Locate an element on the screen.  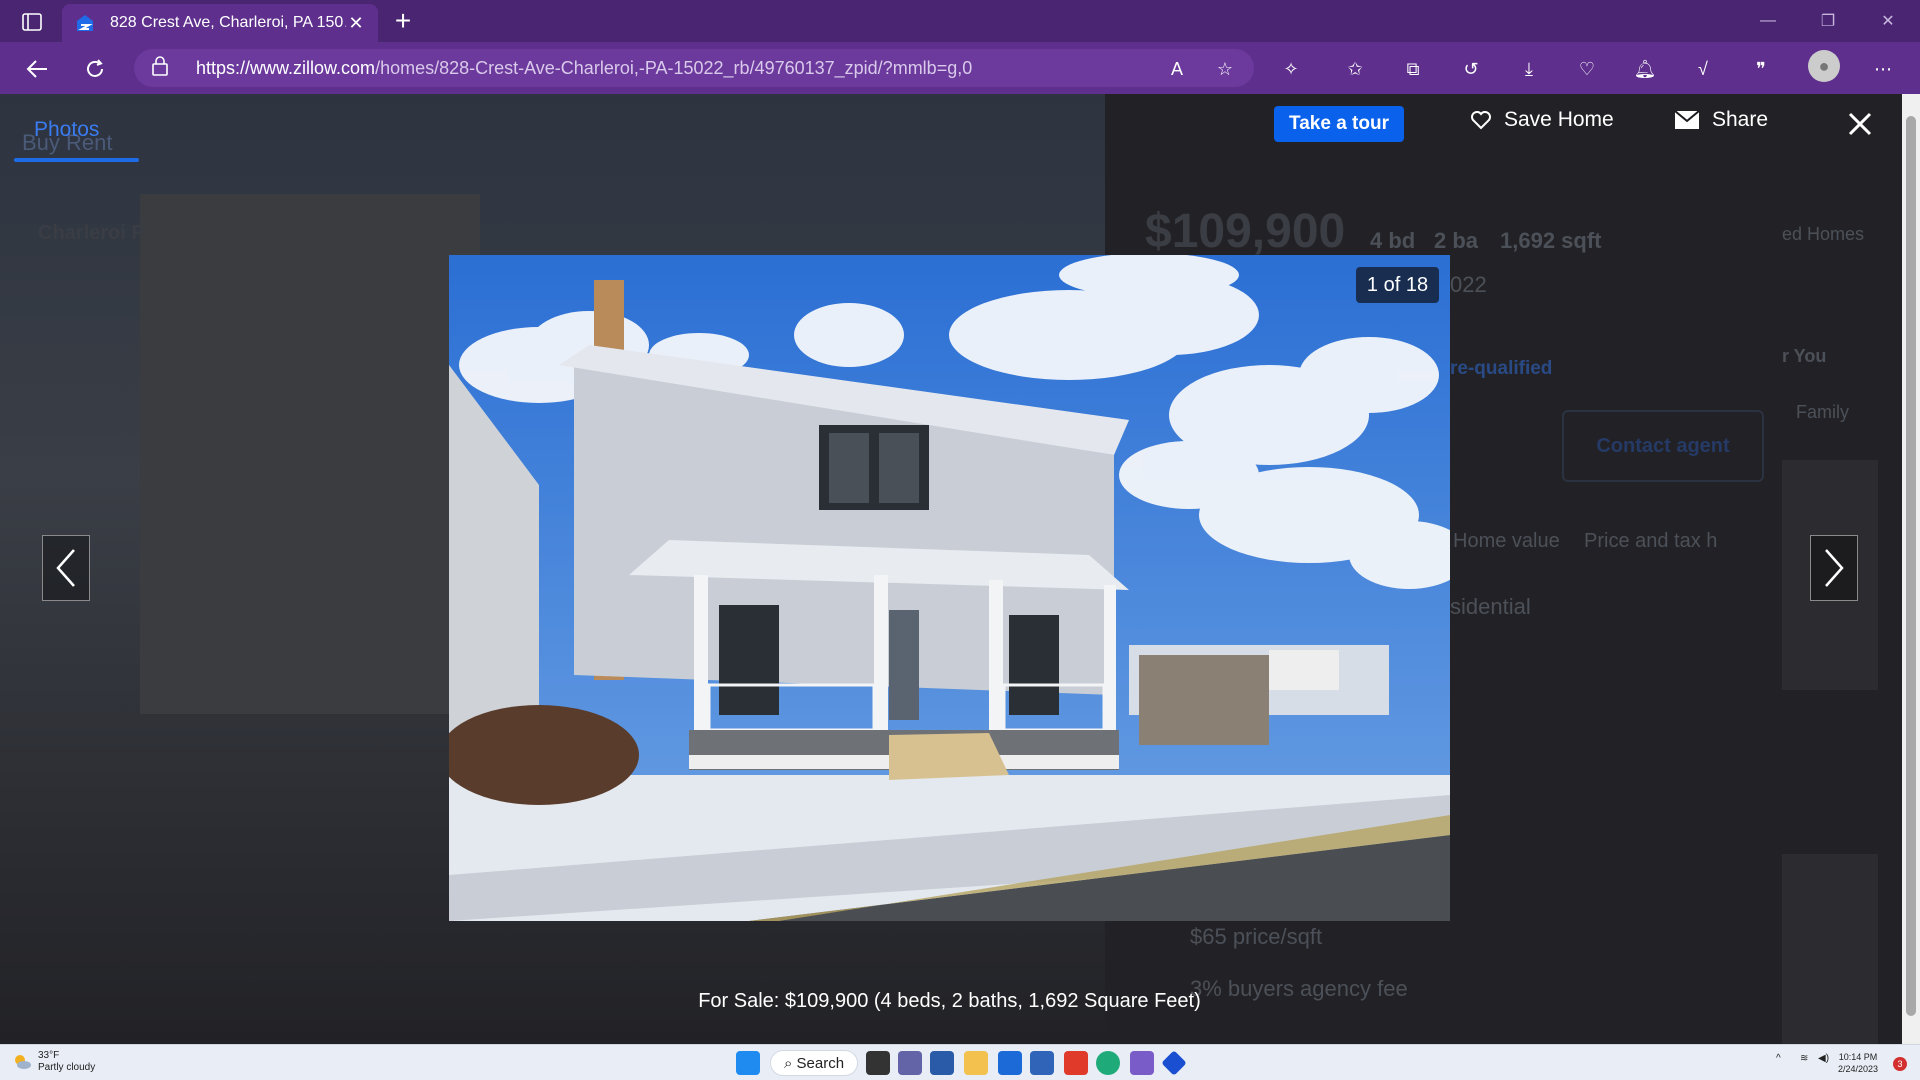
favorites-icon: ✩ is located at coordinates (1355, 69).